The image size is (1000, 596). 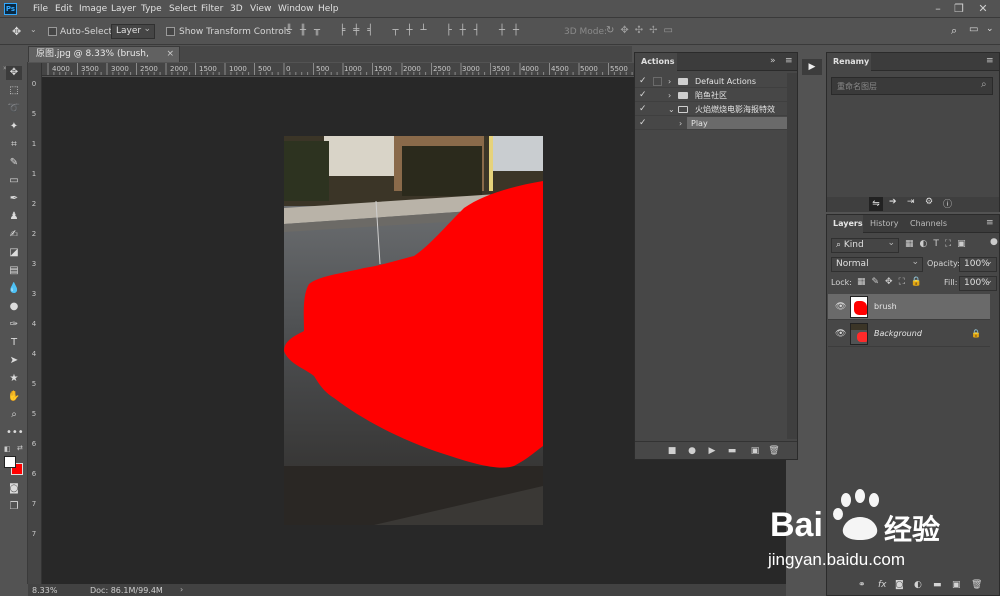 I want to click on foreground-color-swatch, so click(x=10, y=462).